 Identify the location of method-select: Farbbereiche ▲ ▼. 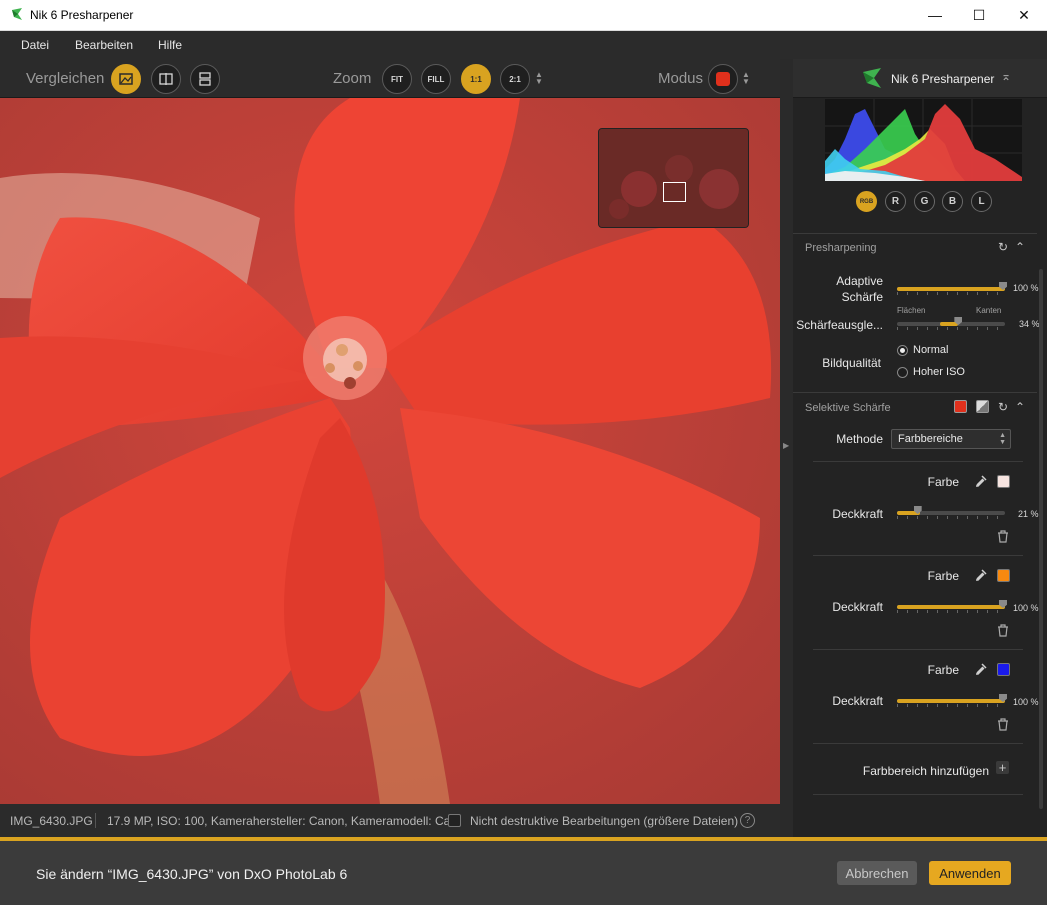
(951, 439).